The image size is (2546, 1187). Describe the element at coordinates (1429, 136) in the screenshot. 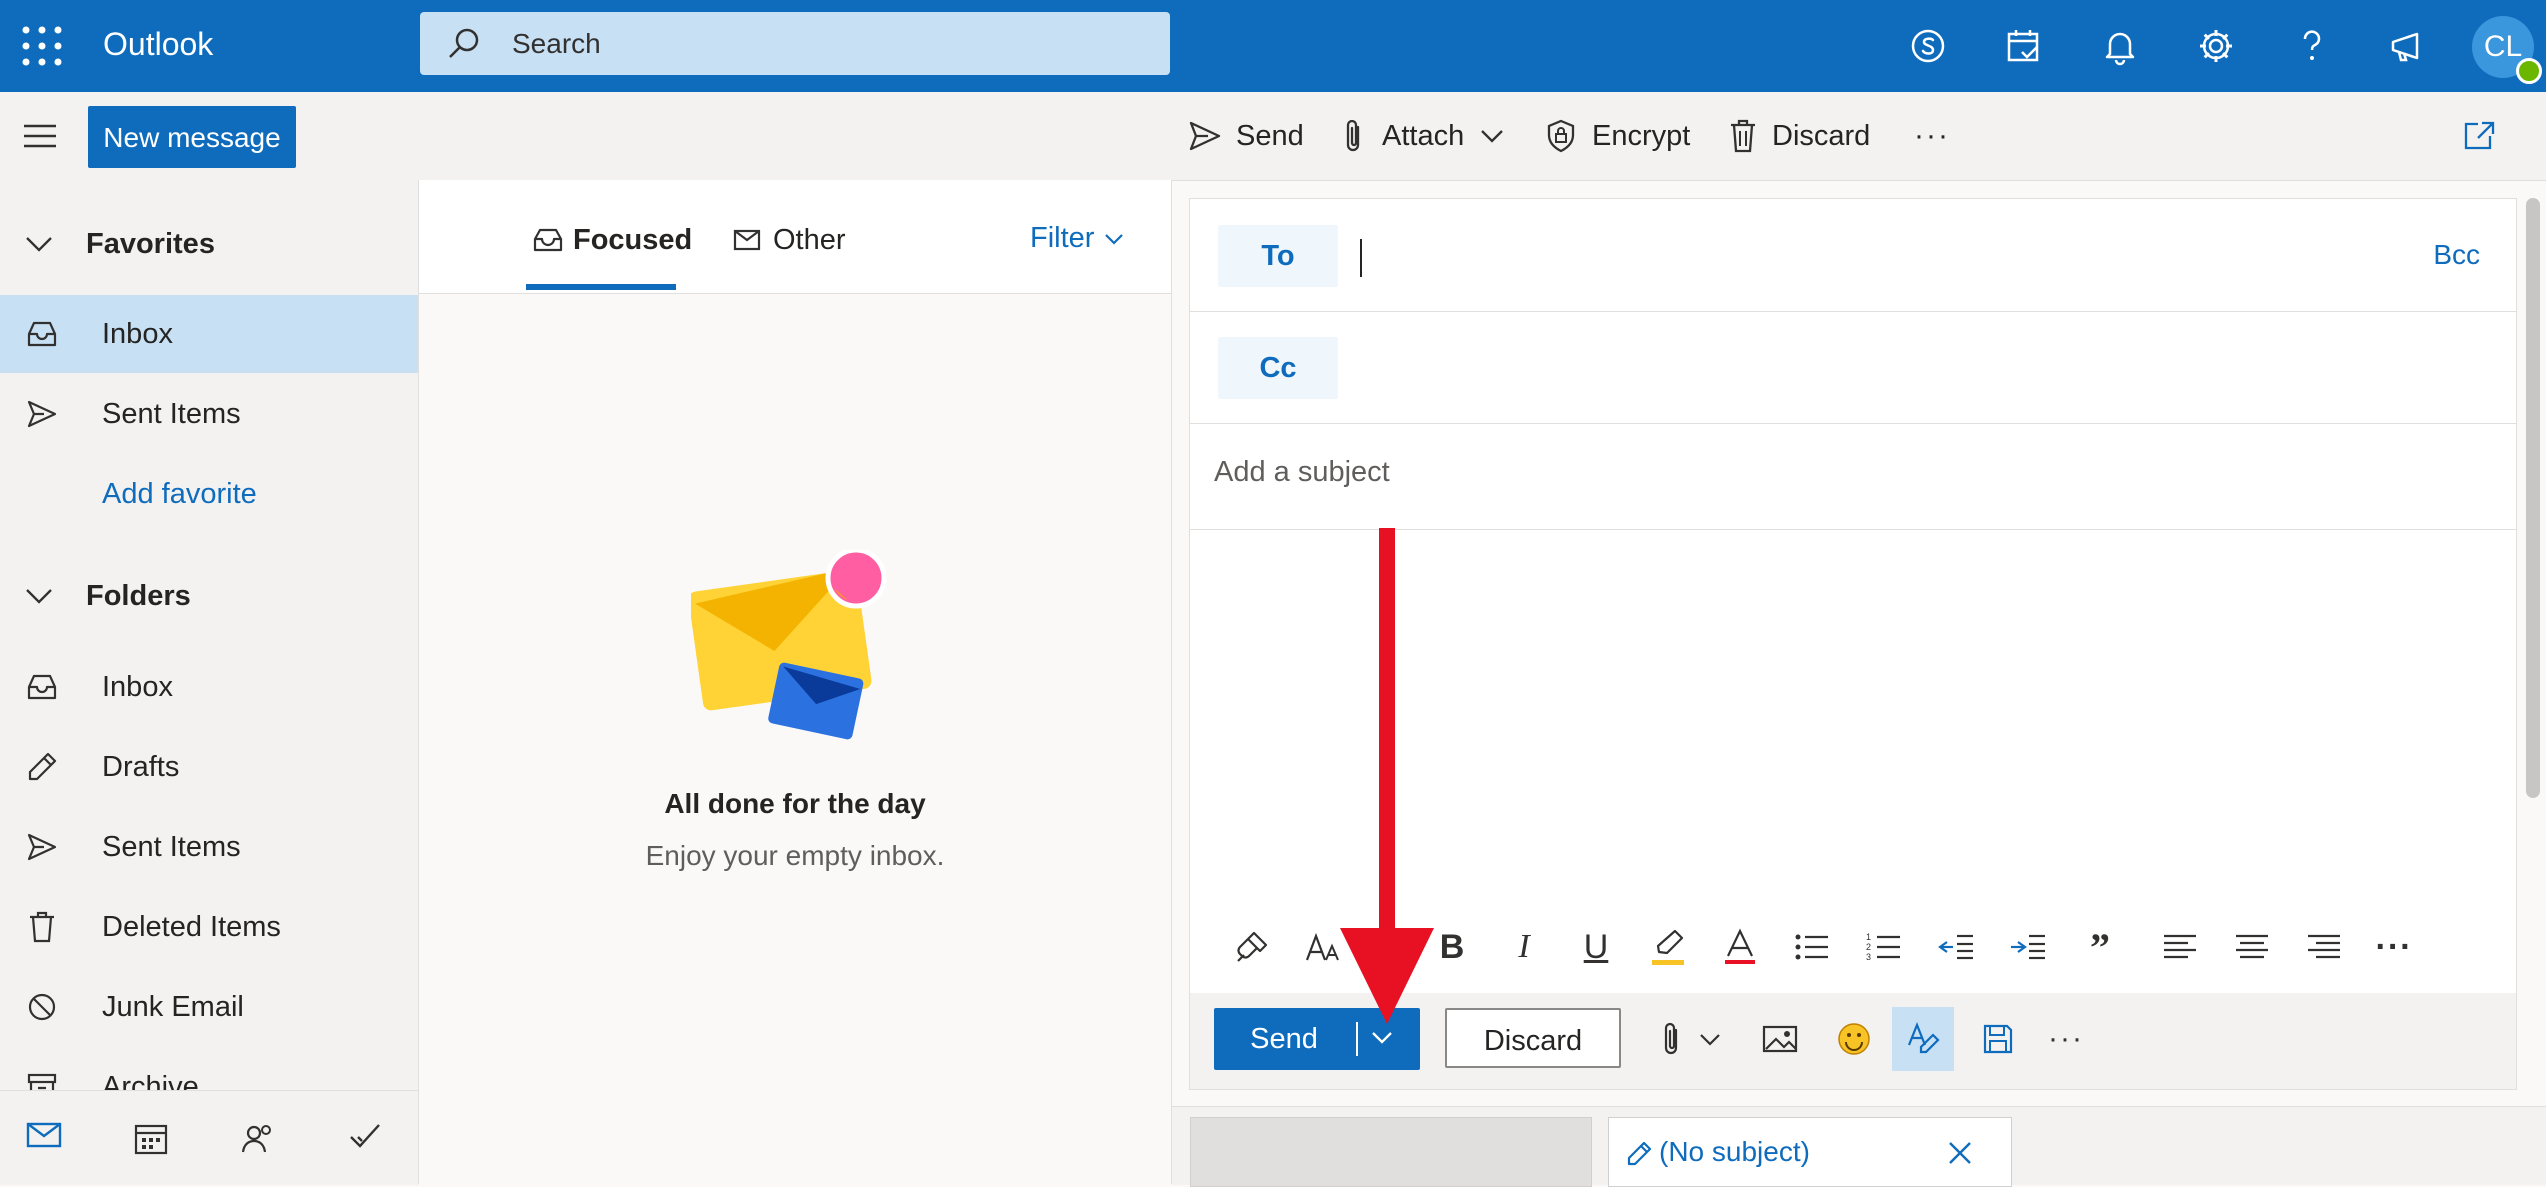

I see `attach-command: Attach` at that location.